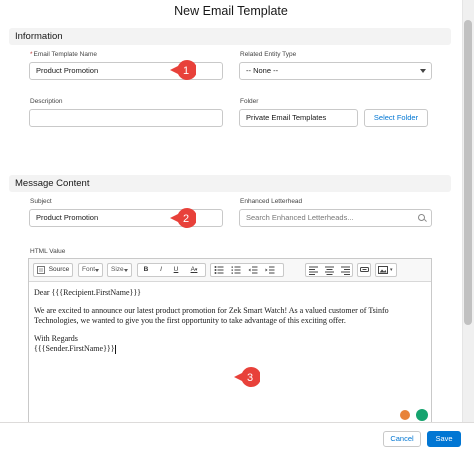 The width and height of the screenshot is (474, 455). What do you see at coordinates (268, 54) in the screenshot?
I see `related-entity-type-label: Related Entity Type` at bounding box center [268, 54].